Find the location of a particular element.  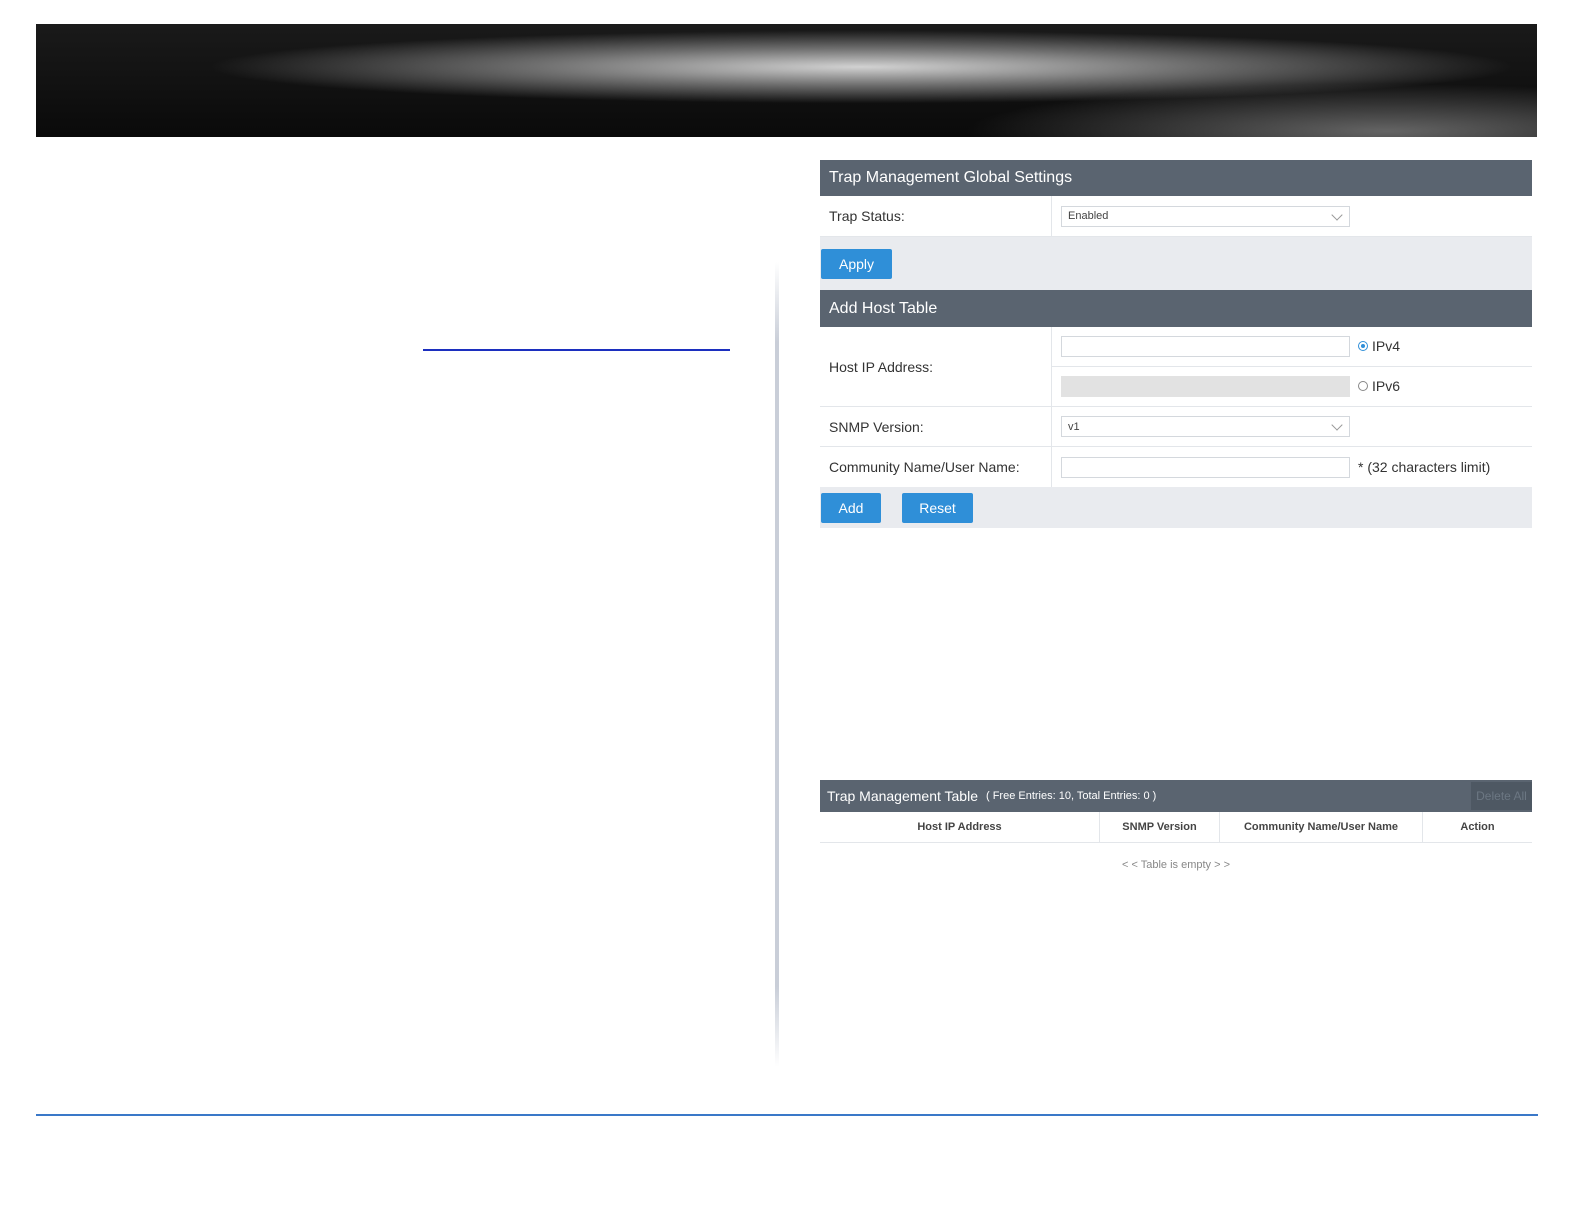

trap-status-select: Enabled is located at coordinates (1205, 216).